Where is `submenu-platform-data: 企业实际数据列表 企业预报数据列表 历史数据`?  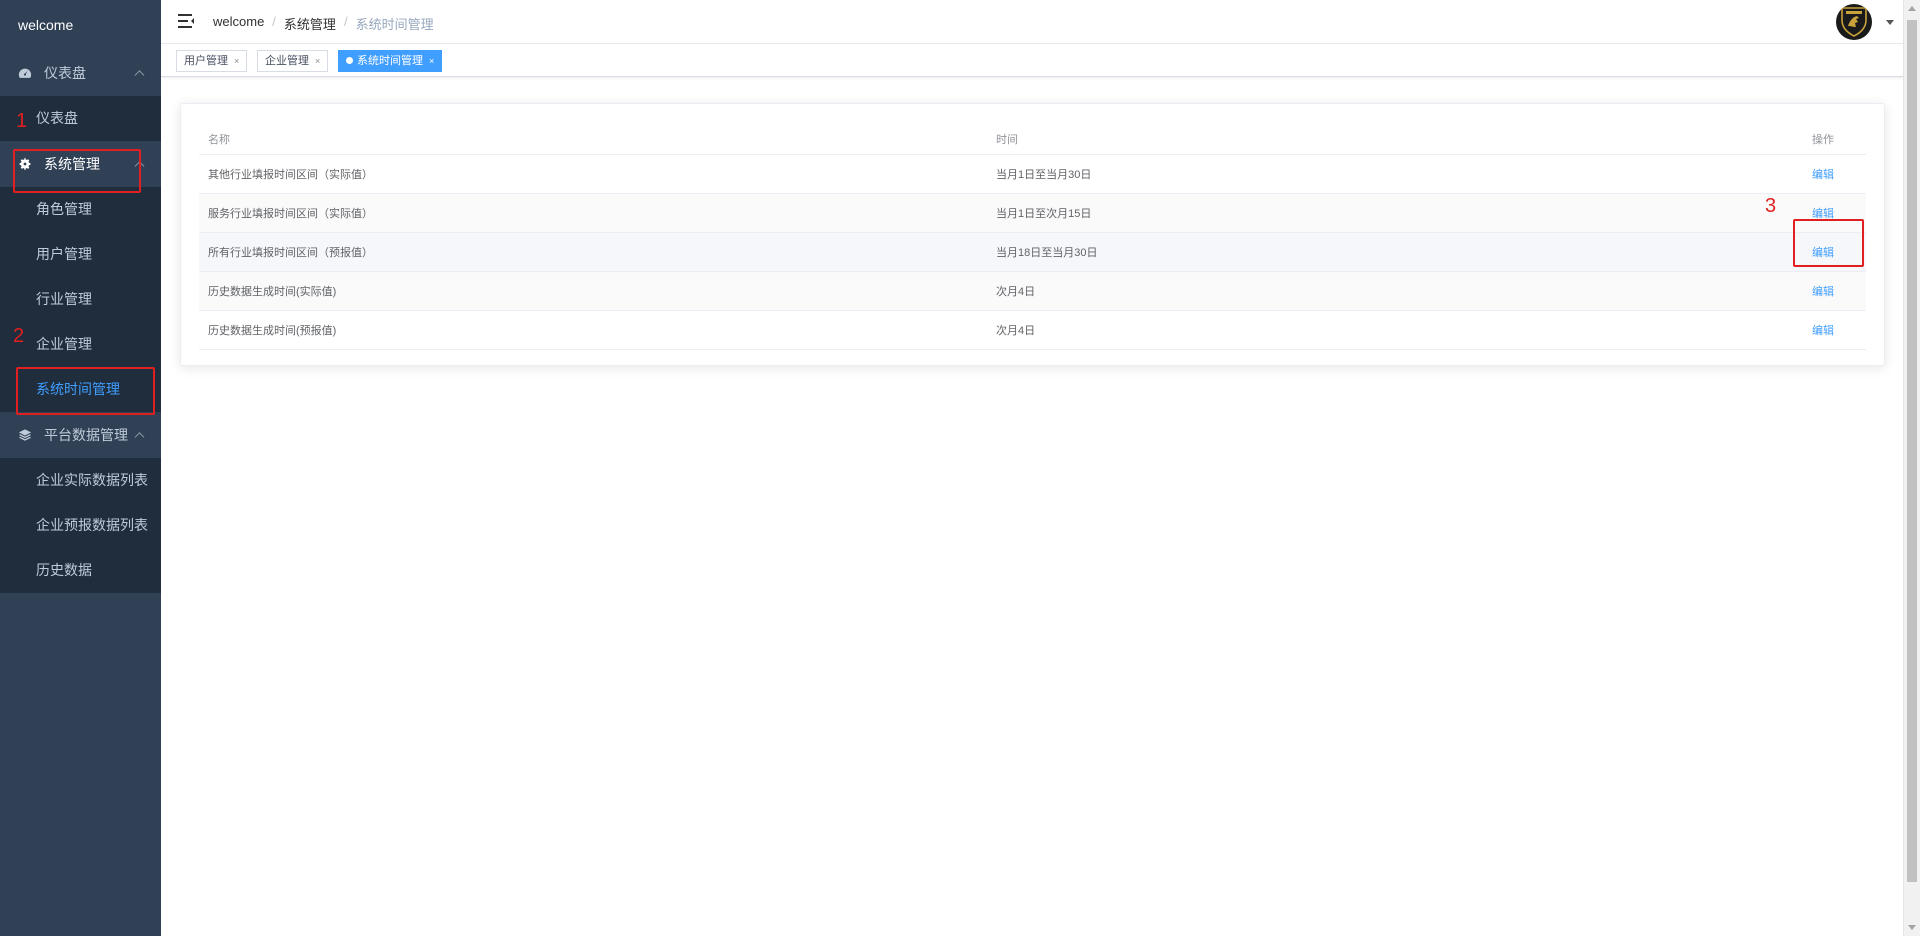
submenu-platform-data: 企业实际数据列表 企业预报数据列表 历史数据 is located at coordinates (80, 525).